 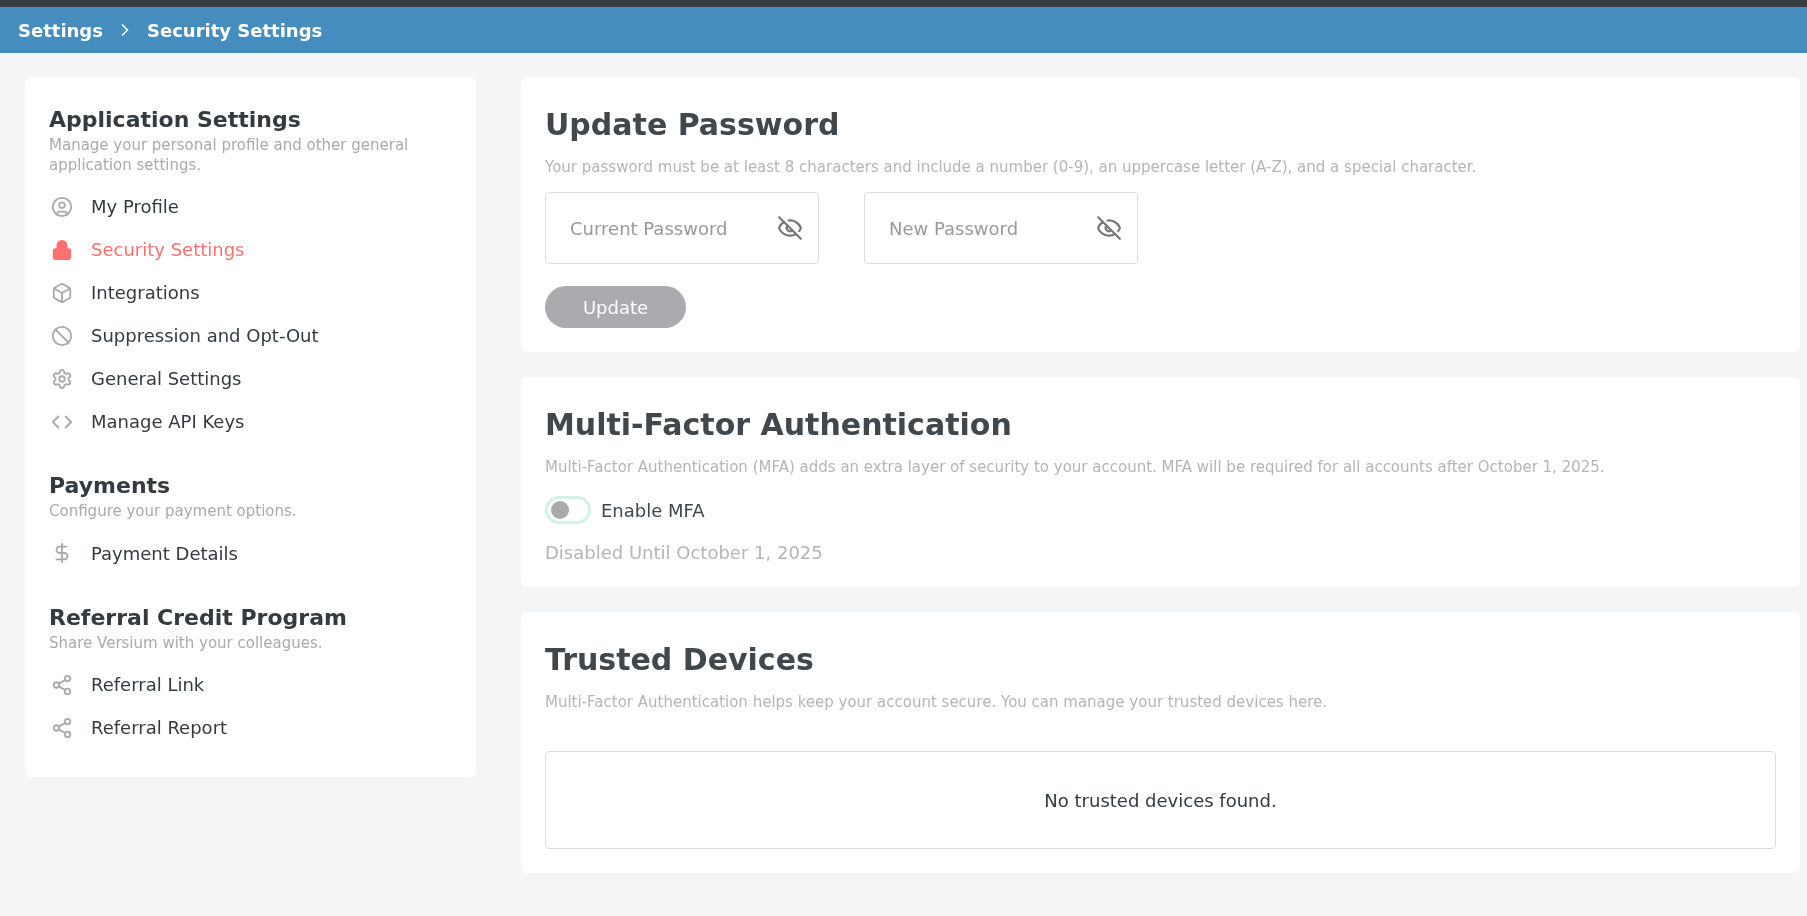 What do you see at coordinates (62, 206) in the screenshot?
I see `user-circle-icon` at bounding box center [62, 206].